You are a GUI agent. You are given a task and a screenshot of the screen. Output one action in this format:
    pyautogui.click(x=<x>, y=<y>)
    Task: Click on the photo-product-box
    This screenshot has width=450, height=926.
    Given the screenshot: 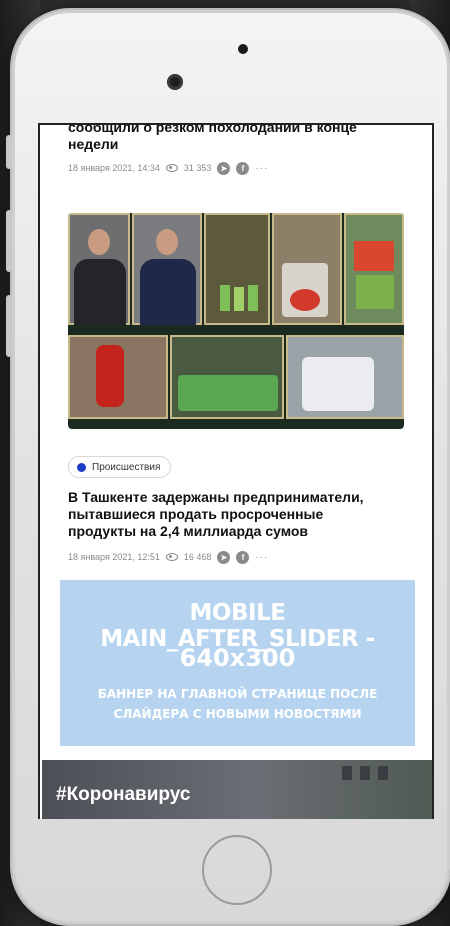 What is the action you would take?
    pyautogui.click(x=307, y=269)
    